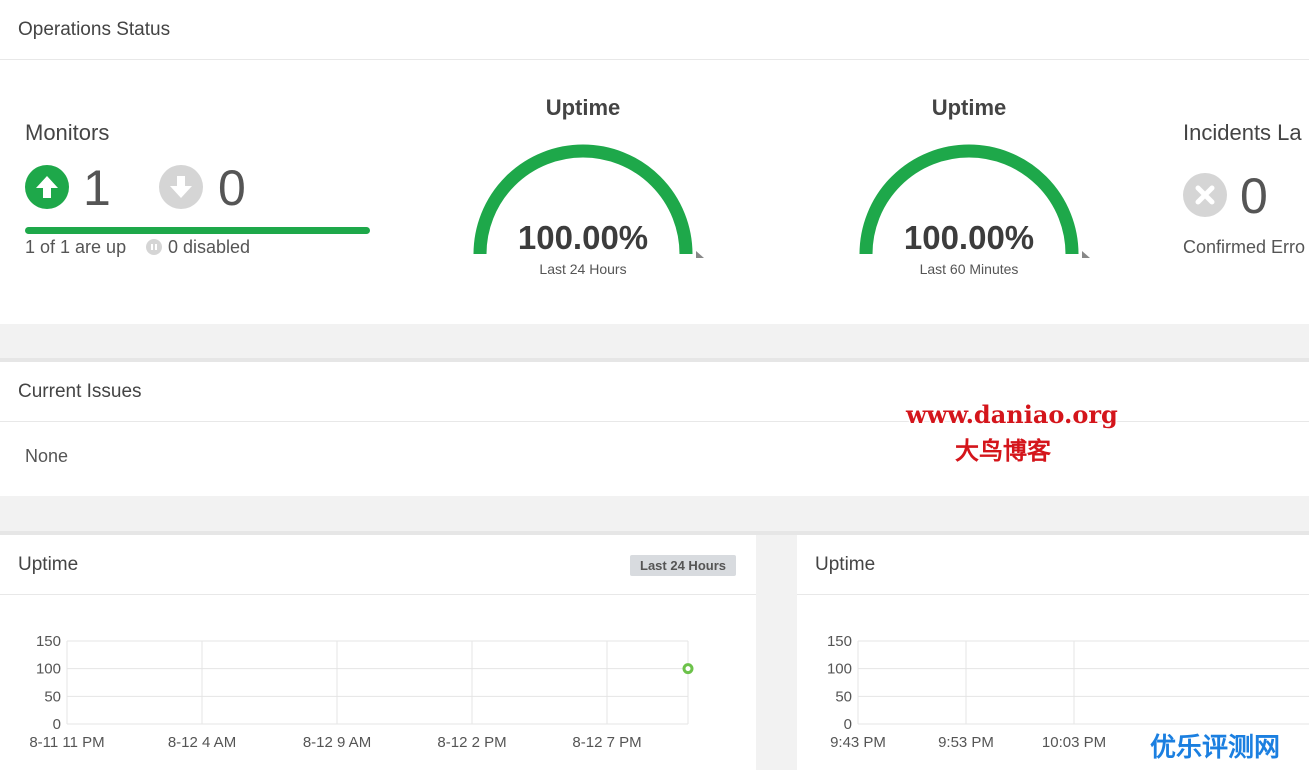 The height and width of the screenshot is (770, 1309). What do you see at coordinates (181, 187) in the screenshot?
I see `arrow-down-icon` at bounding box center [181, 187].